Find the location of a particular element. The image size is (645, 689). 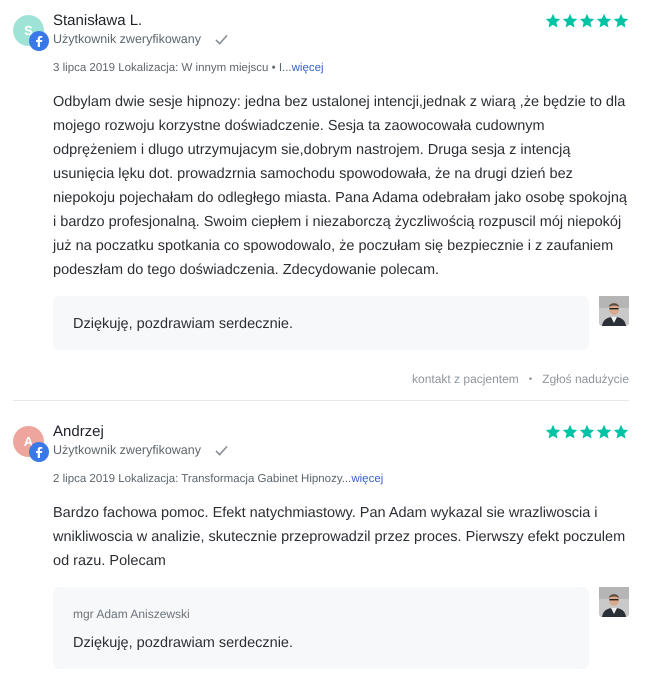

action-link: kontakt z pacjentem is located at coordinates (465, 379).